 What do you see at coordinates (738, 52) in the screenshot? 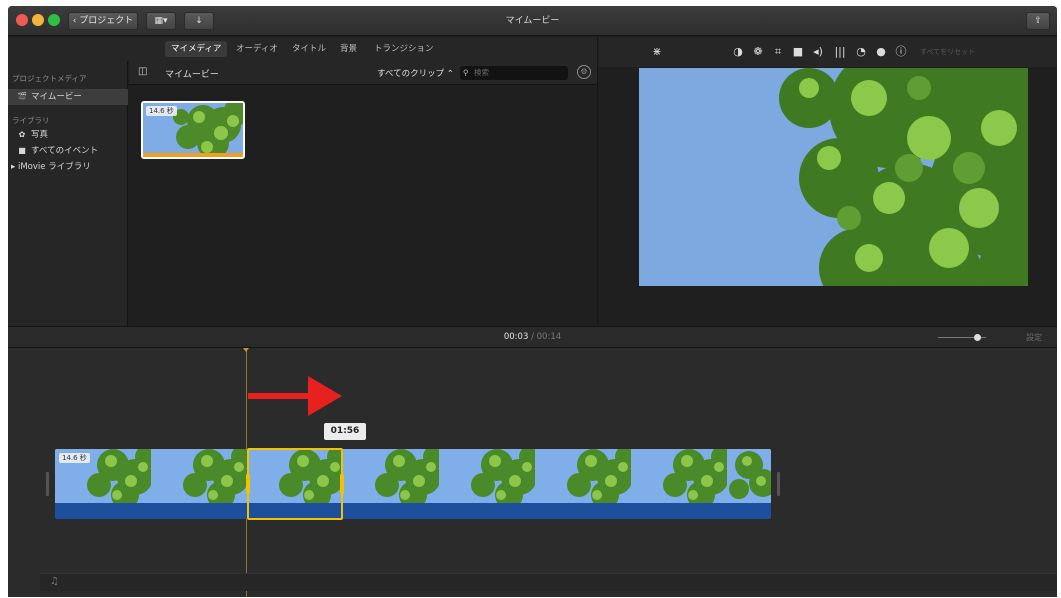
I see `color-balance-icon: ◑` at bounding box center [738, 52].